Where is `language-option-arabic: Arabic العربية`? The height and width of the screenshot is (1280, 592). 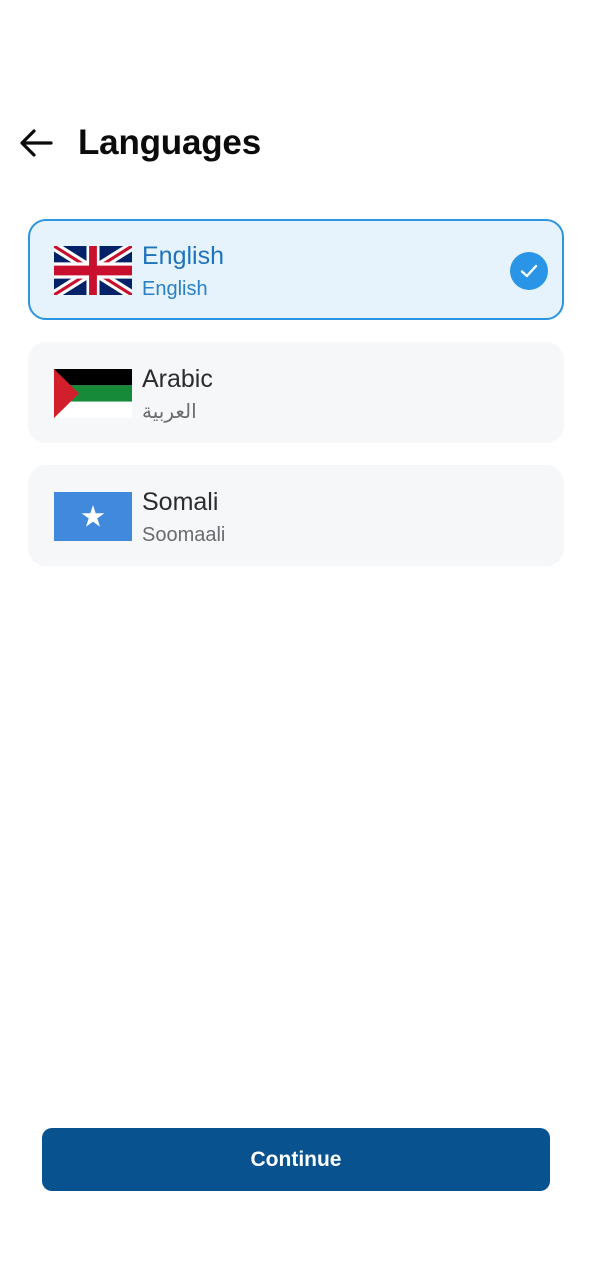 language-option-arabic: Arabic العربية is located at coordinates (296, 392).